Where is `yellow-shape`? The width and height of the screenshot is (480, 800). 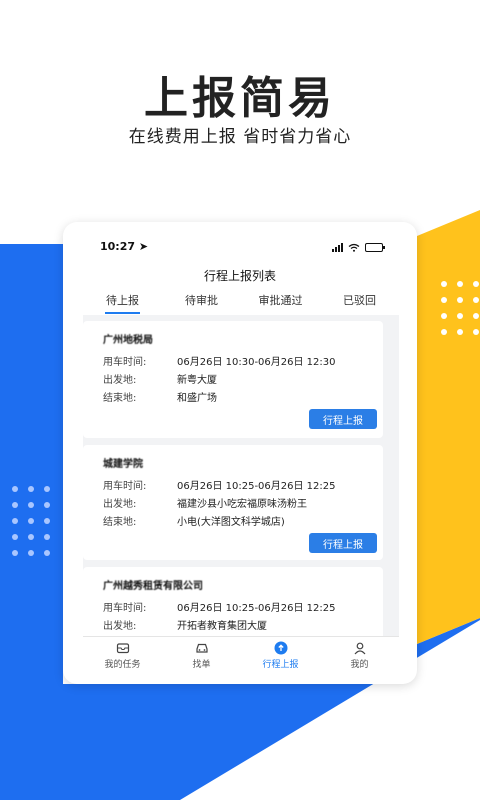
yellow-shape is located at coordinates (448, 427).